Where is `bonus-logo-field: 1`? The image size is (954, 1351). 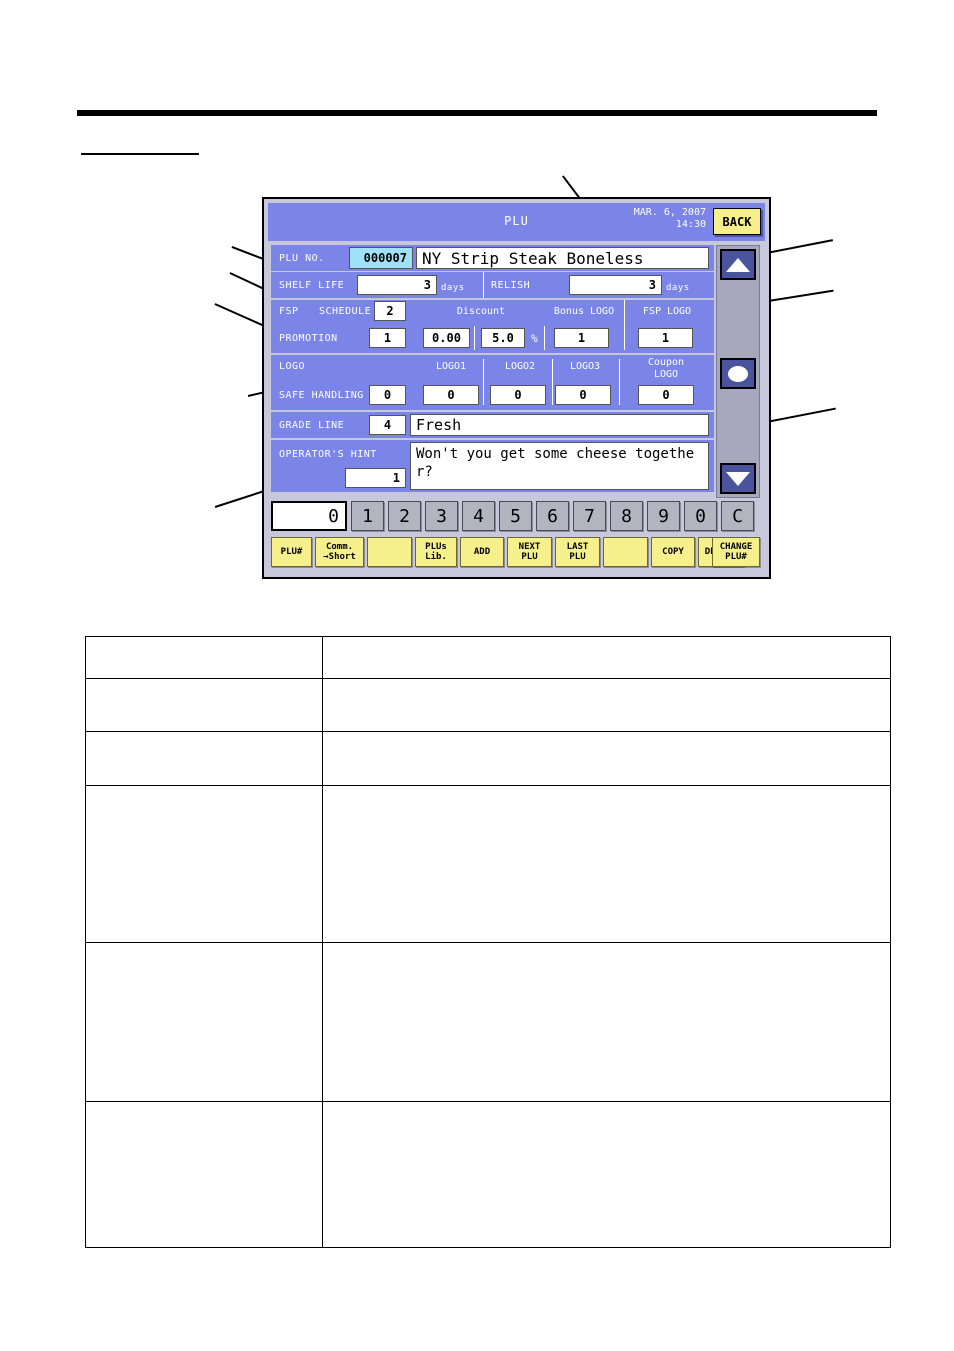
bonus-logo-field: 1 is located at coordinates (581, 338).